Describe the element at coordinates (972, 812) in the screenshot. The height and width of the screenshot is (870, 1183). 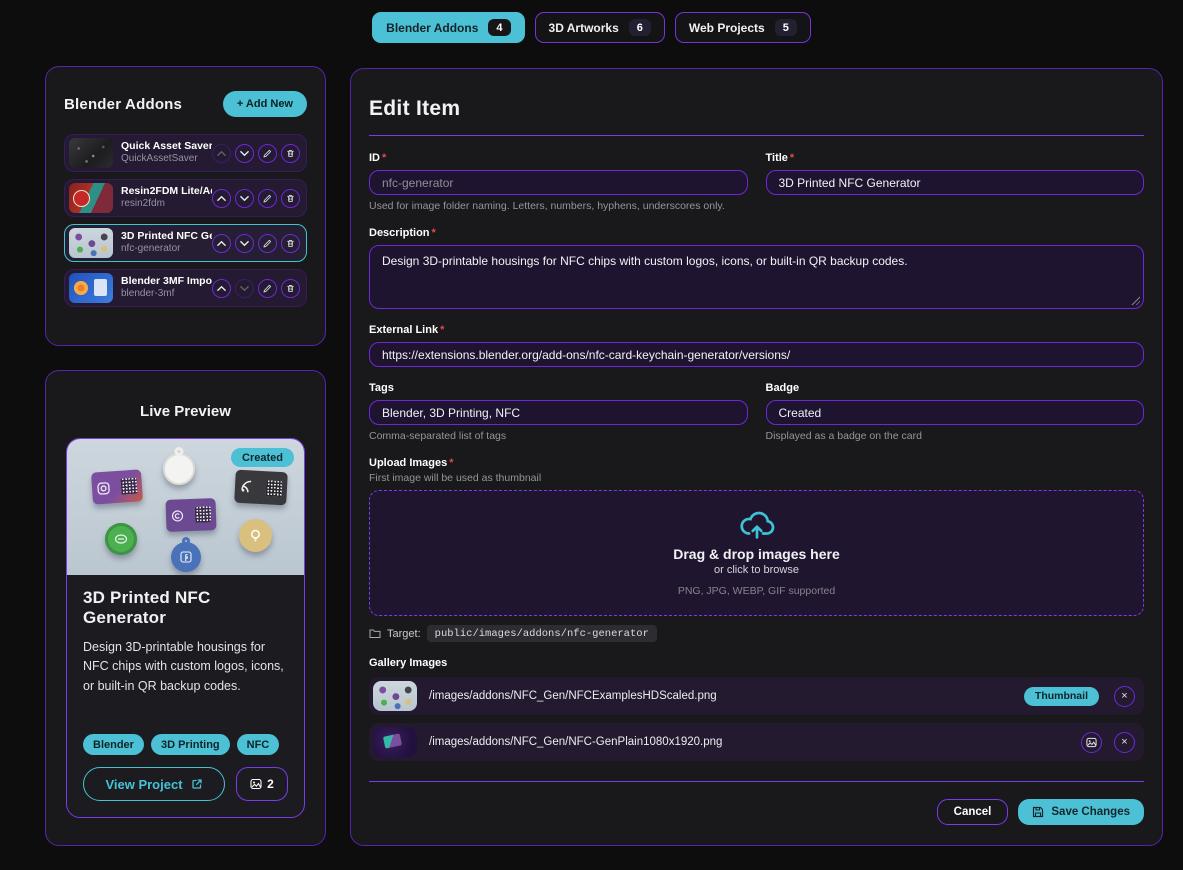
I see `cancel-button: Cancel` at that location.